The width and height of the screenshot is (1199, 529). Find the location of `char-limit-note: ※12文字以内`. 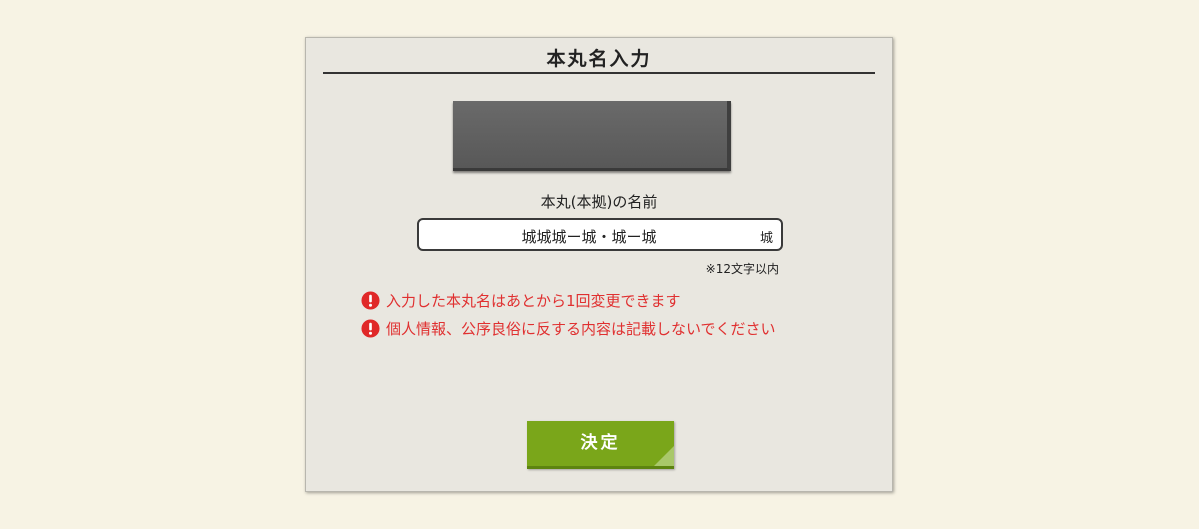

char-limit-note: ※12文字以内 is located at coordinates (742, 269).